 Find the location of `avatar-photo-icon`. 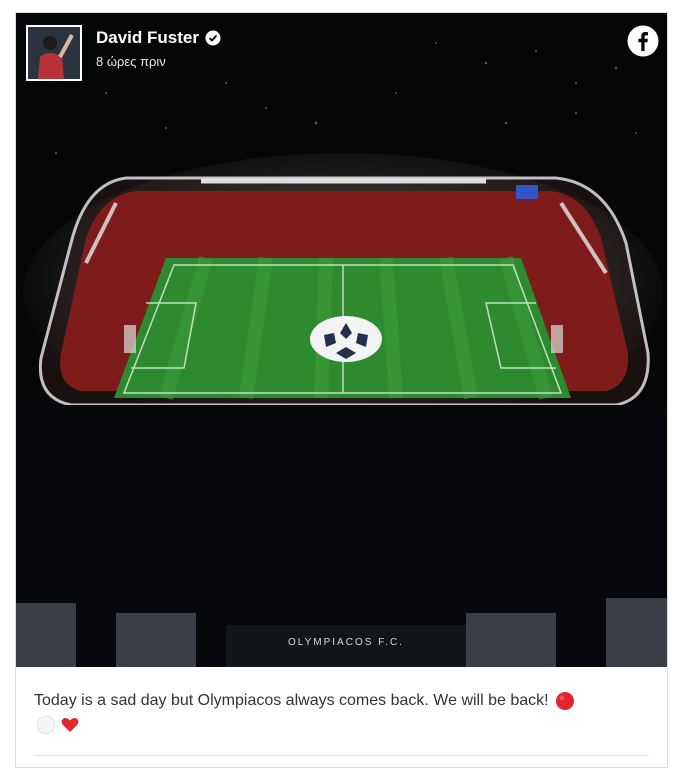

avatar-photo-icon is located at coordinates (54, 53).